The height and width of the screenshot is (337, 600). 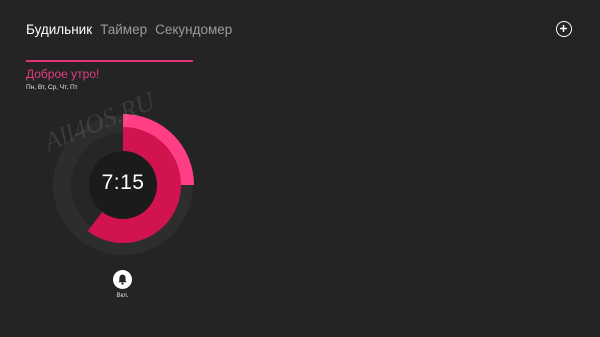 I want to click on bell-icon, so click(x=122, y=279).